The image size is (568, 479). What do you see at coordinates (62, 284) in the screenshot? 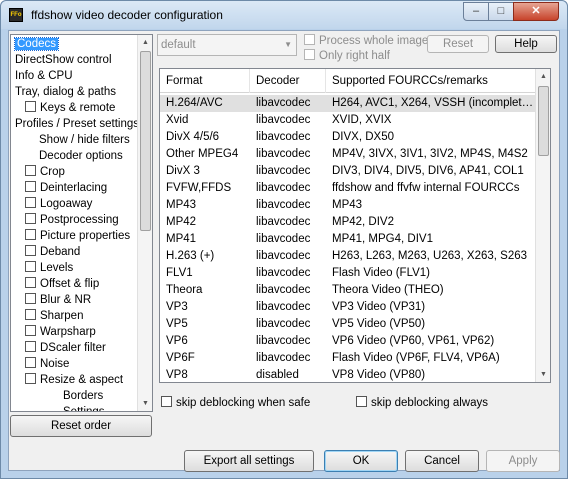
I see `tree-item: Offset & flip` at bounding box center [62, 284].